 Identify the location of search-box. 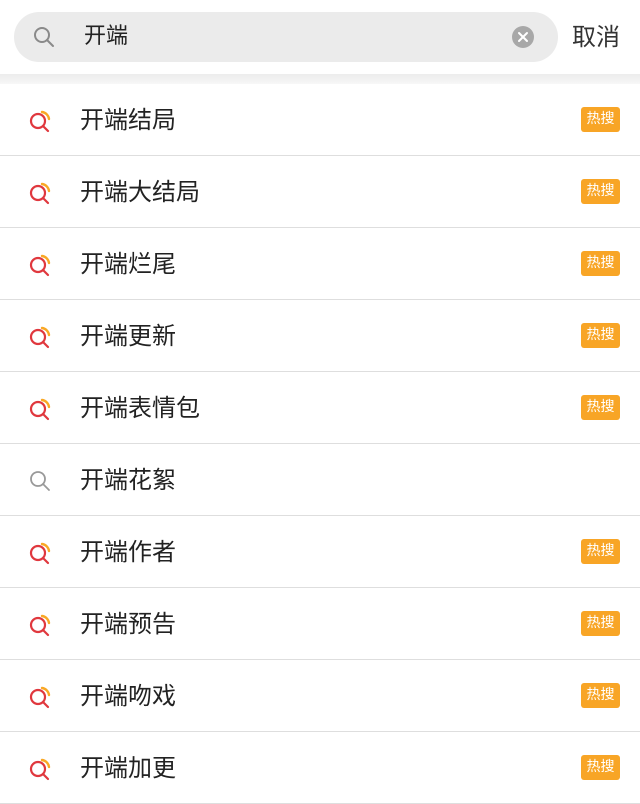
(286, 37).